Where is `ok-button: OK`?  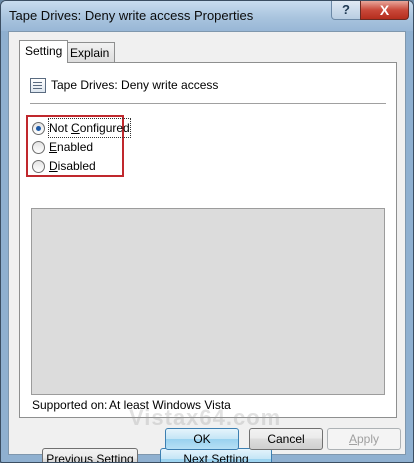
ok-button: OK is located at coordinates (202, 439).